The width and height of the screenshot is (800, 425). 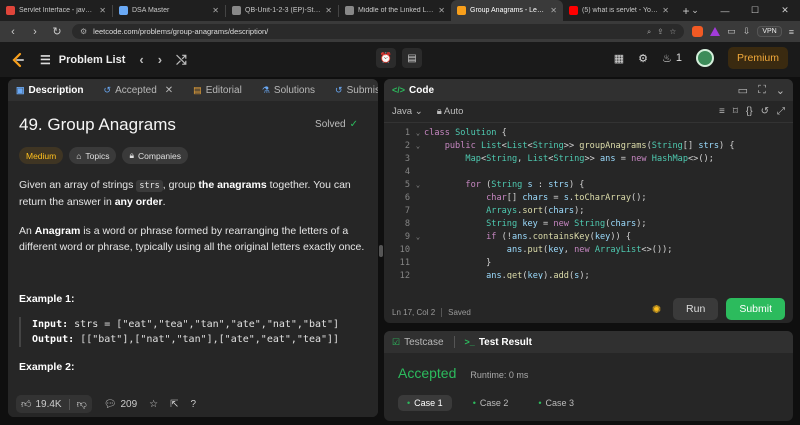 I want to click on streak-counter: ♨ 1, so click(x=672, y=58).